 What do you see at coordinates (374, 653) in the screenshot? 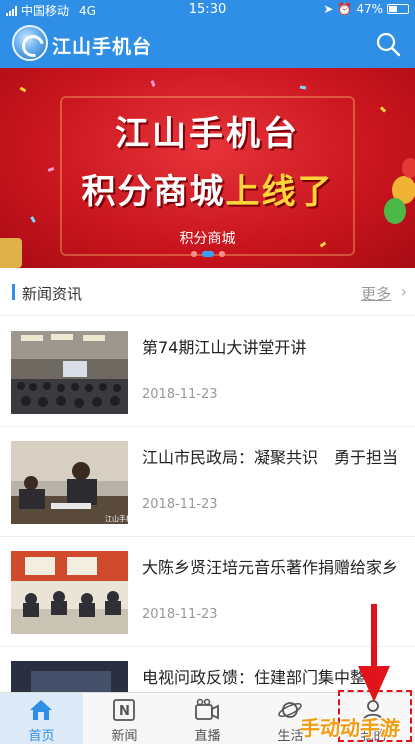
I see `red-arrow-annotation` at bounding box center [374, 653].